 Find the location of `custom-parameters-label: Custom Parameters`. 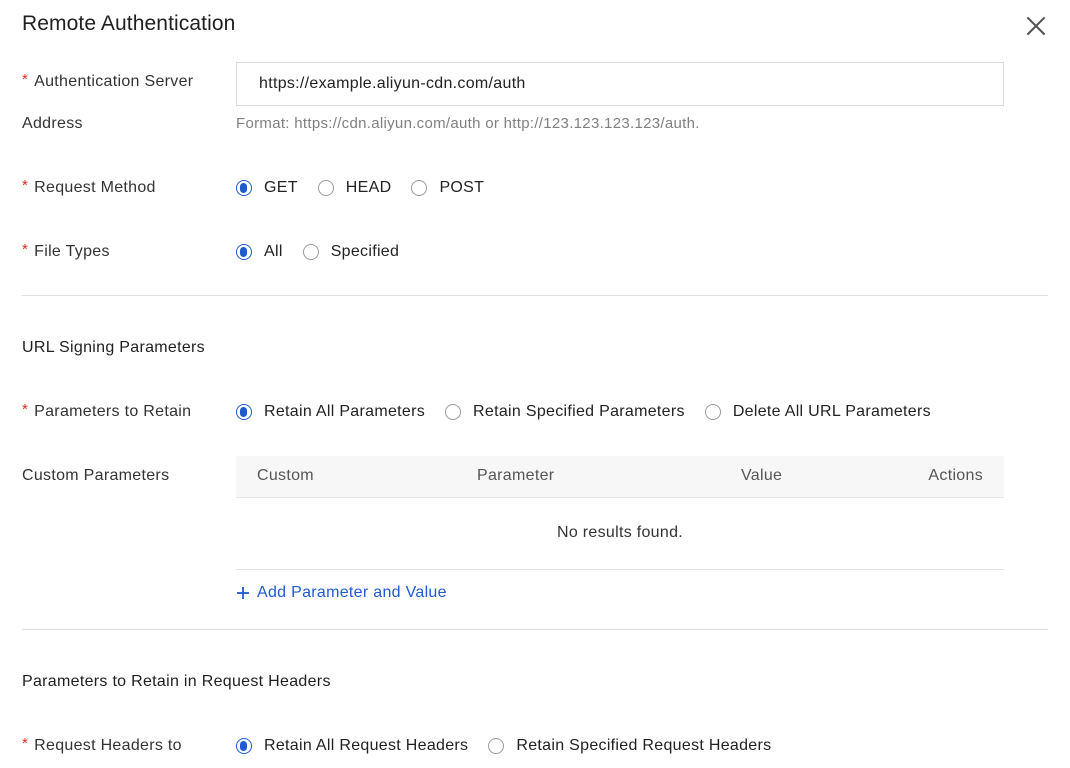

custom-parameters-label: Custom Parameters is located at coordinates (96, 475).